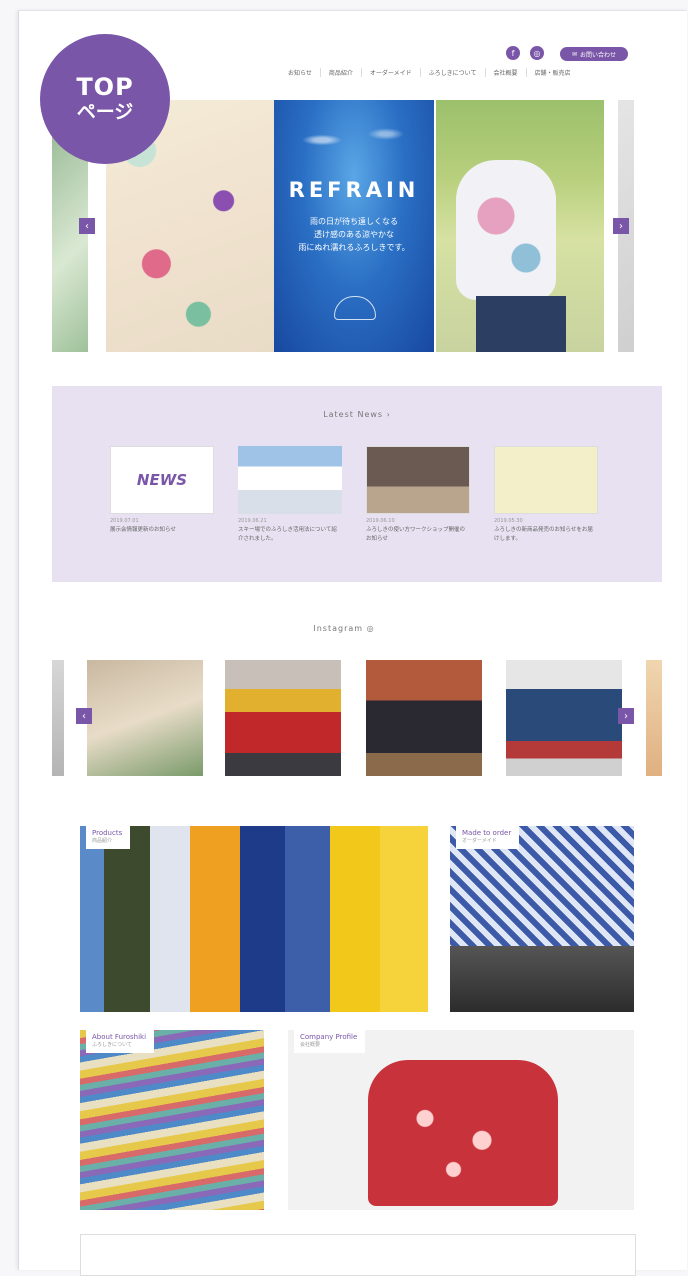  What do you see at coordinates (329, 1037) in the screenshot?
I see `category-title: Company Profile` at bounding box center [329, 1037].